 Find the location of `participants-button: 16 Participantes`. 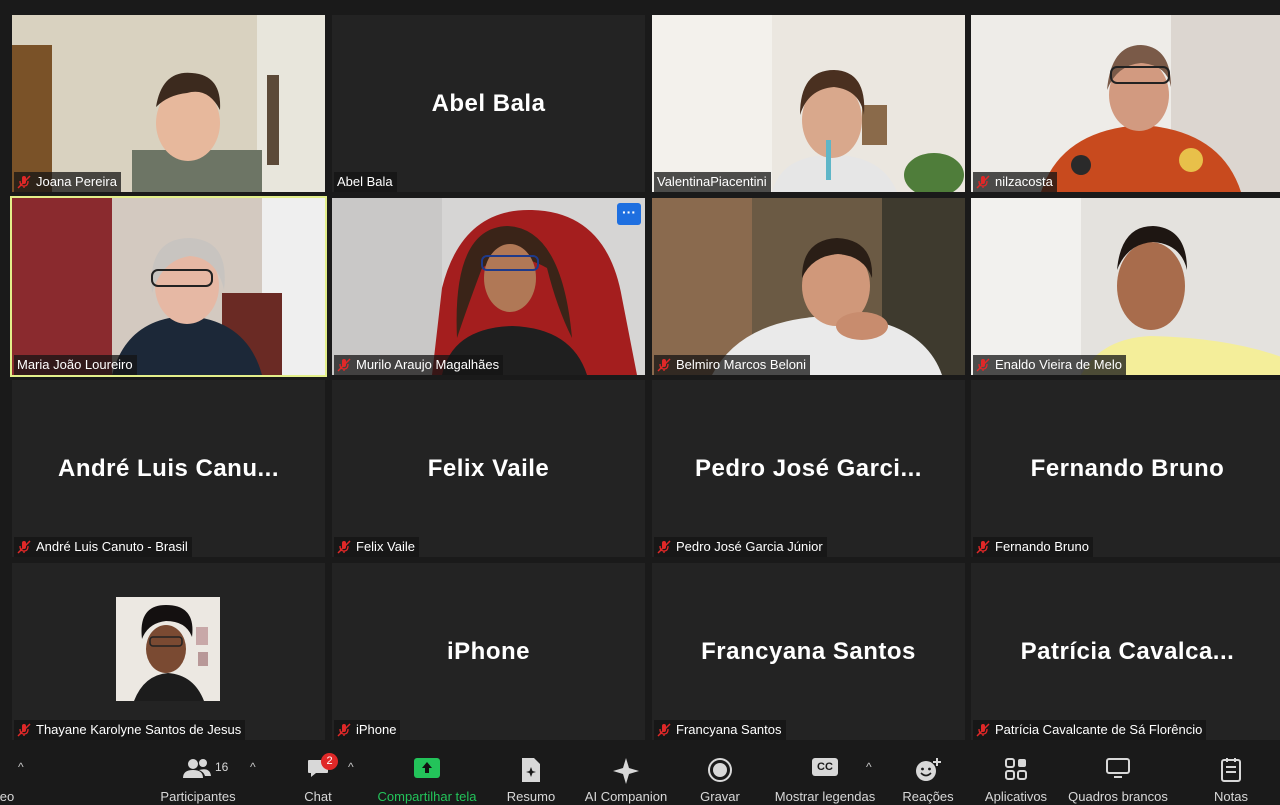

participants-button: 16 Participantes is located at coordinates (198, 772).